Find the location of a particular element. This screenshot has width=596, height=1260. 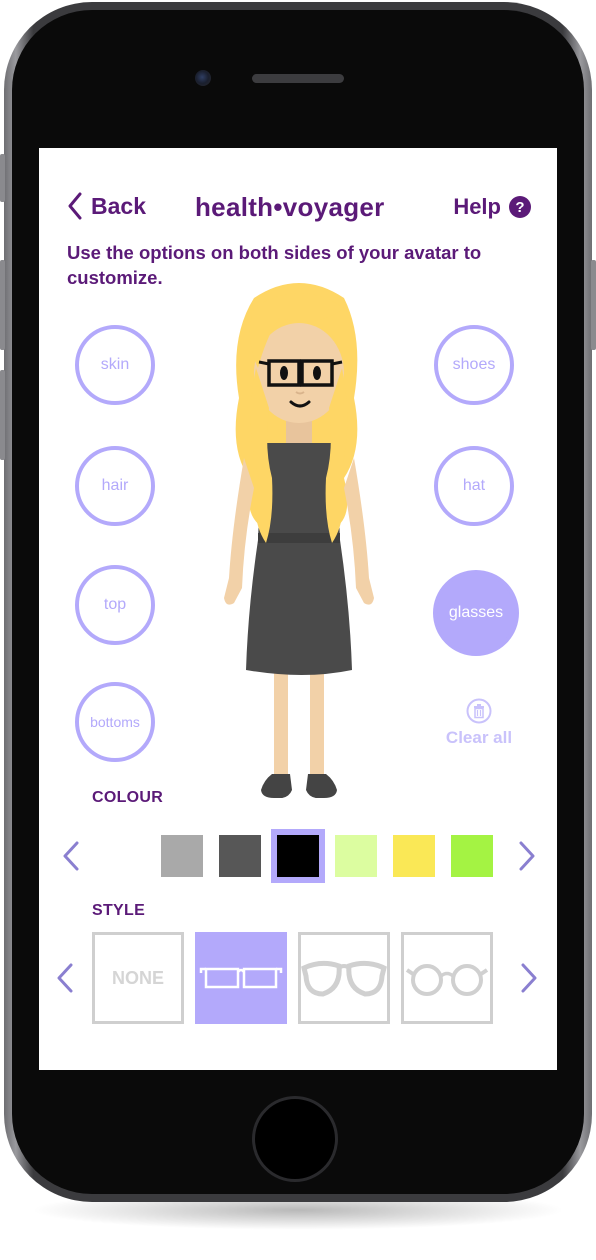

avatar-belt is located at coordinates (299, 538).